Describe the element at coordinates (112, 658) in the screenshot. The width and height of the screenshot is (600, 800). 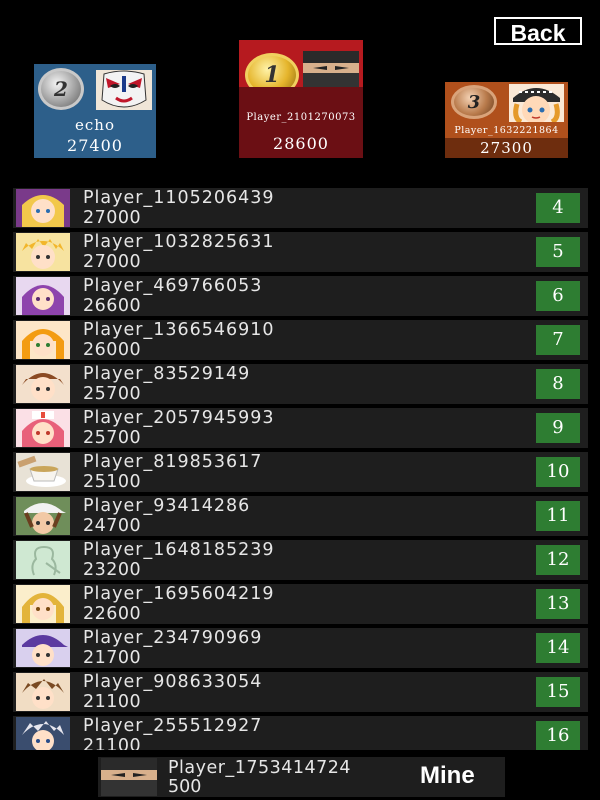
I see `player-score: 21700` at that location.